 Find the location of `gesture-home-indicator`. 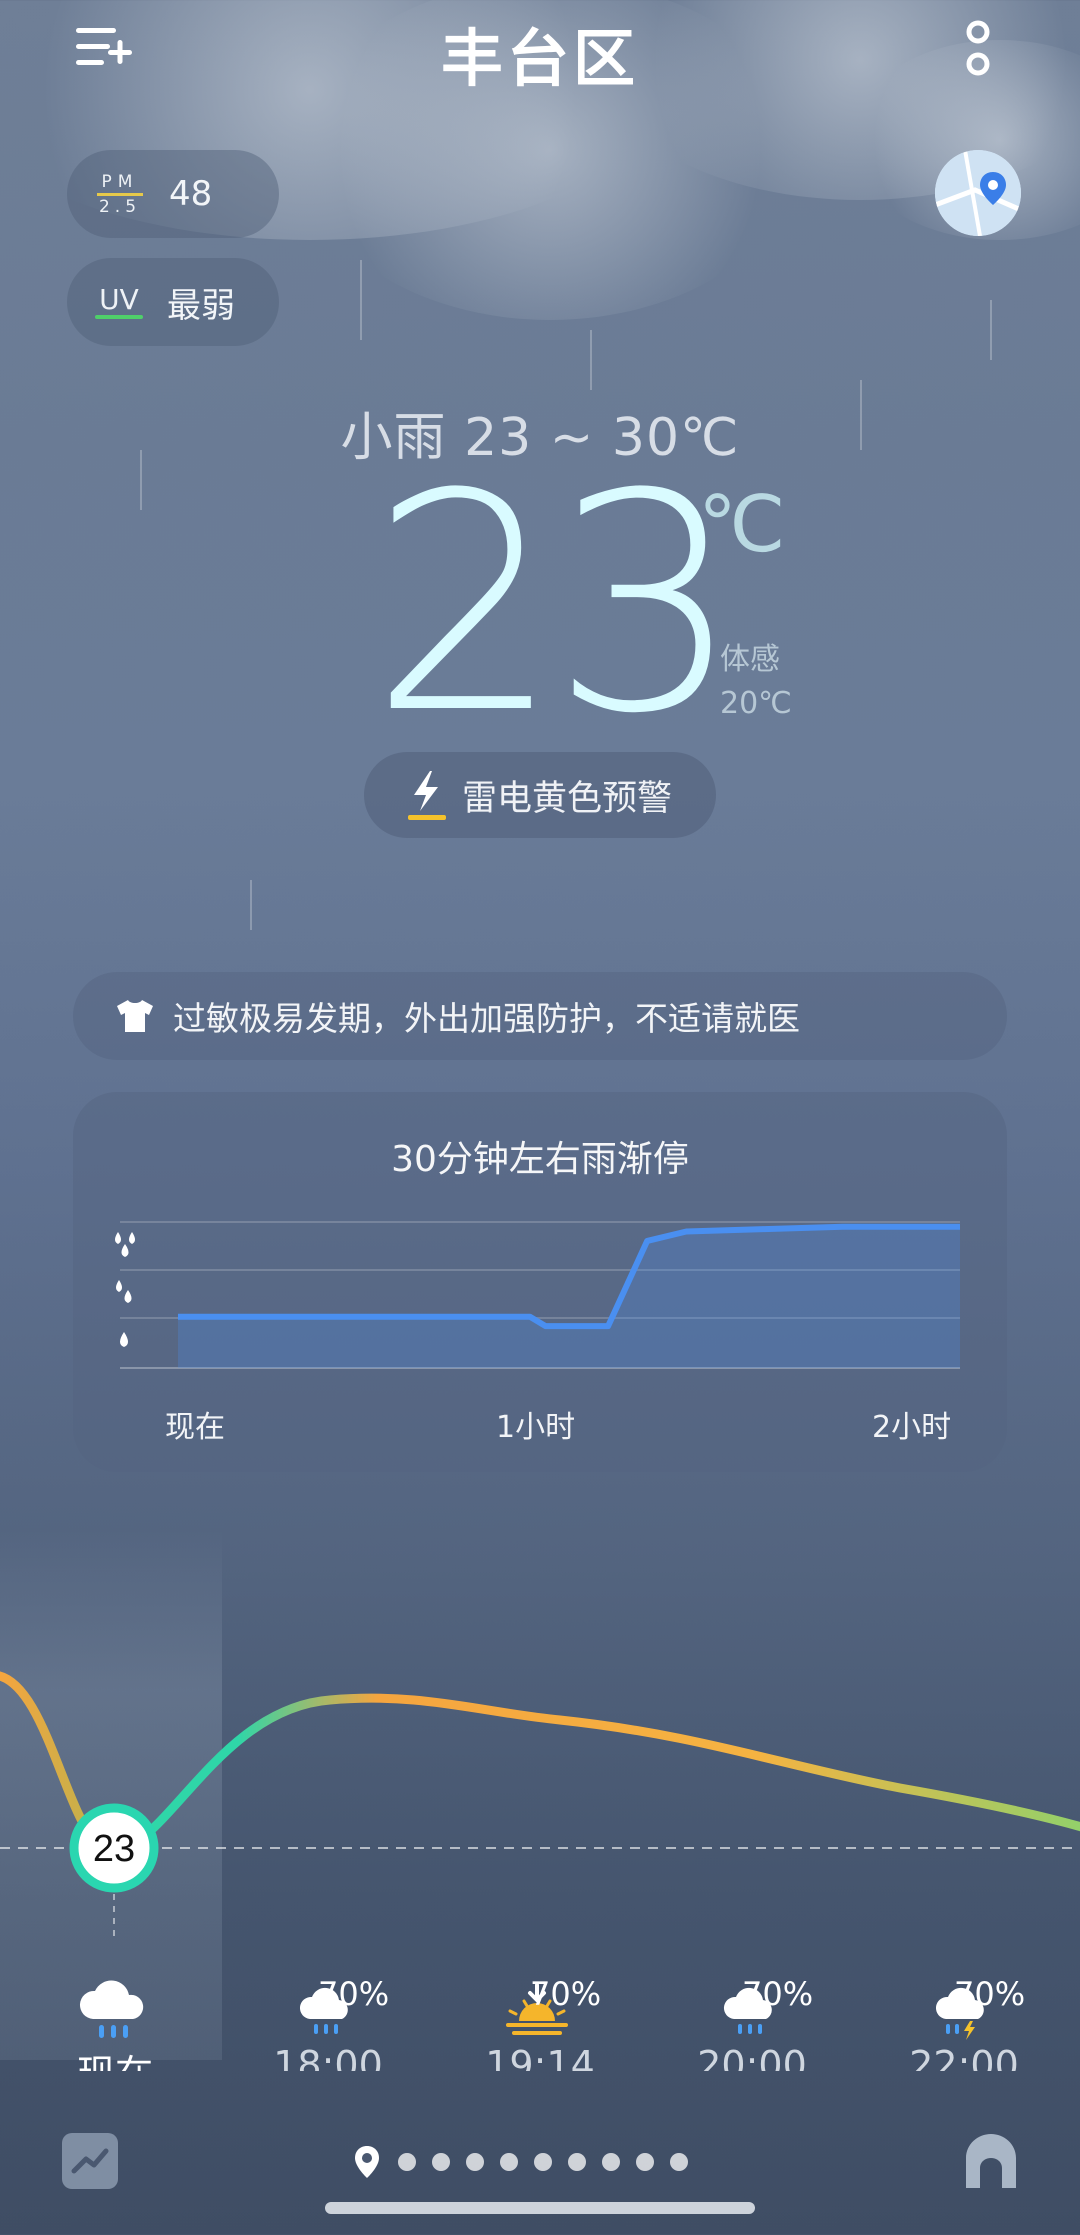

gesture-home-indicator is located at coordinates (540, 2208).